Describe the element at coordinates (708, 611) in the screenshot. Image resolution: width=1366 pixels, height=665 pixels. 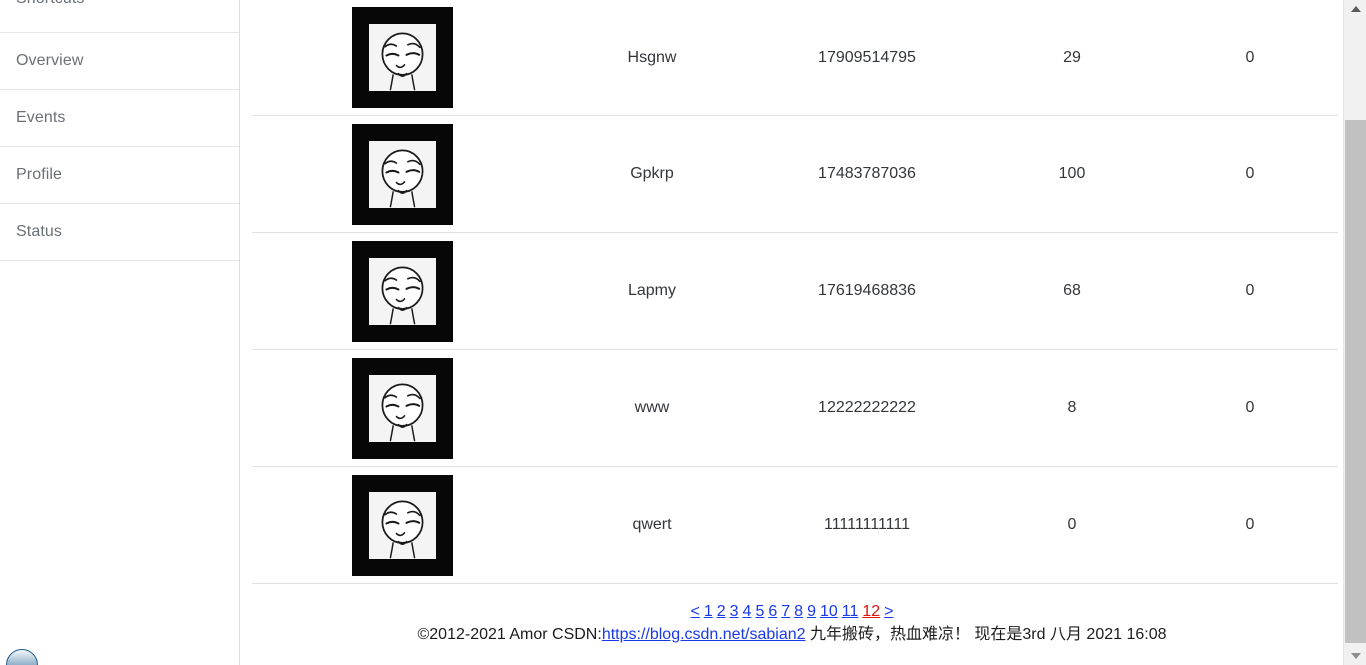
I see `pagination-page-1: 1` at that location.